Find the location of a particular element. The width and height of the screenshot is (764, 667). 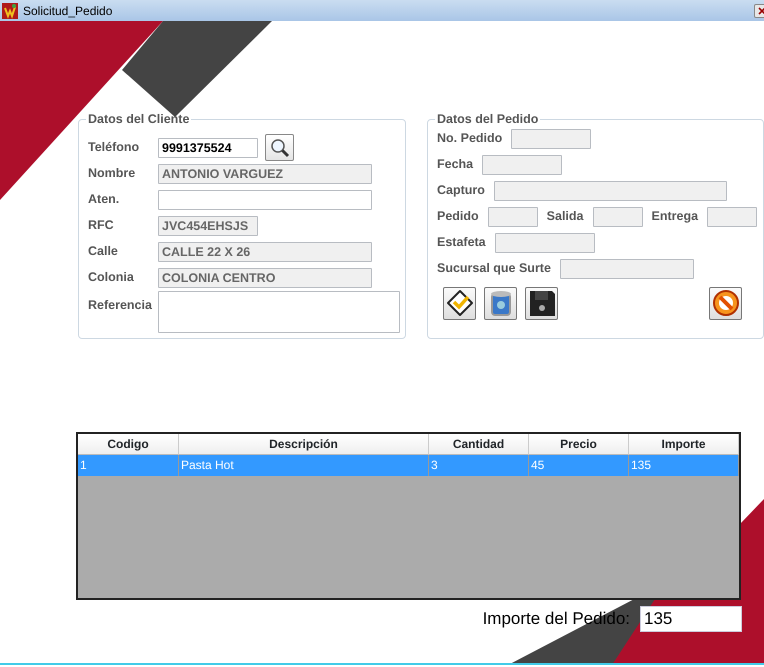

field-label: Capturo is located at coordinates (461, 191).